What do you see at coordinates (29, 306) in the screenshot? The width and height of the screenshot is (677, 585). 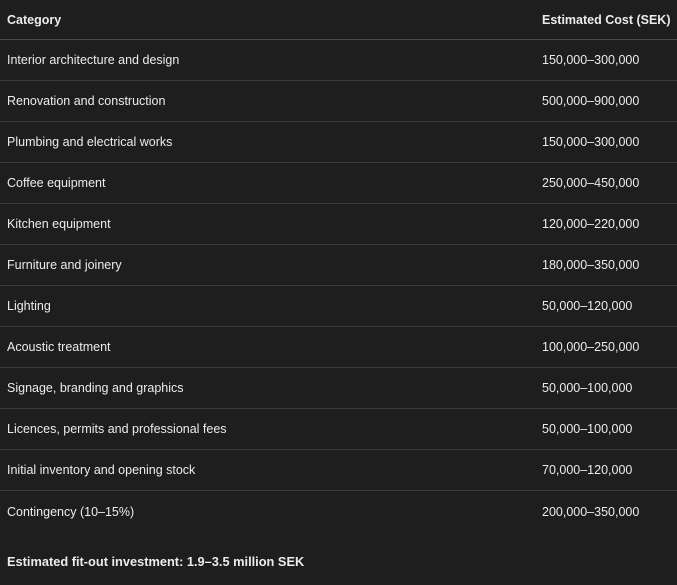 I see `category-cell: Lighting` at bounding box center [29, 306].